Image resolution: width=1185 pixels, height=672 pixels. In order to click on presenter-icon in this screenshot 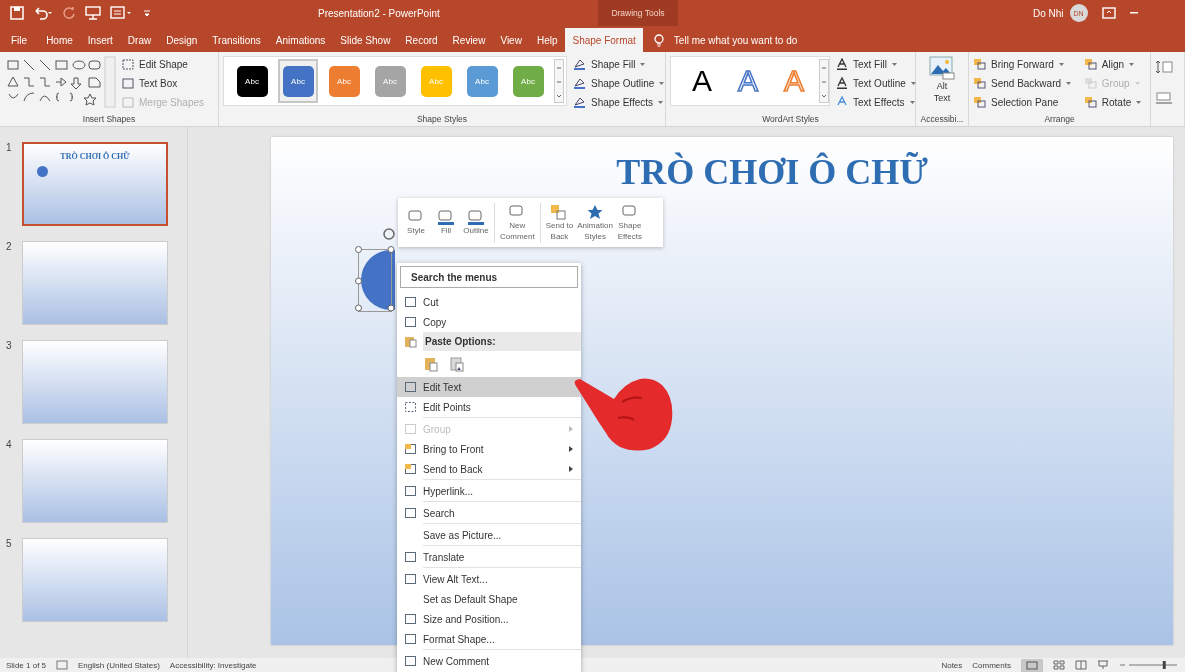, I will do `click(93, 13)`.